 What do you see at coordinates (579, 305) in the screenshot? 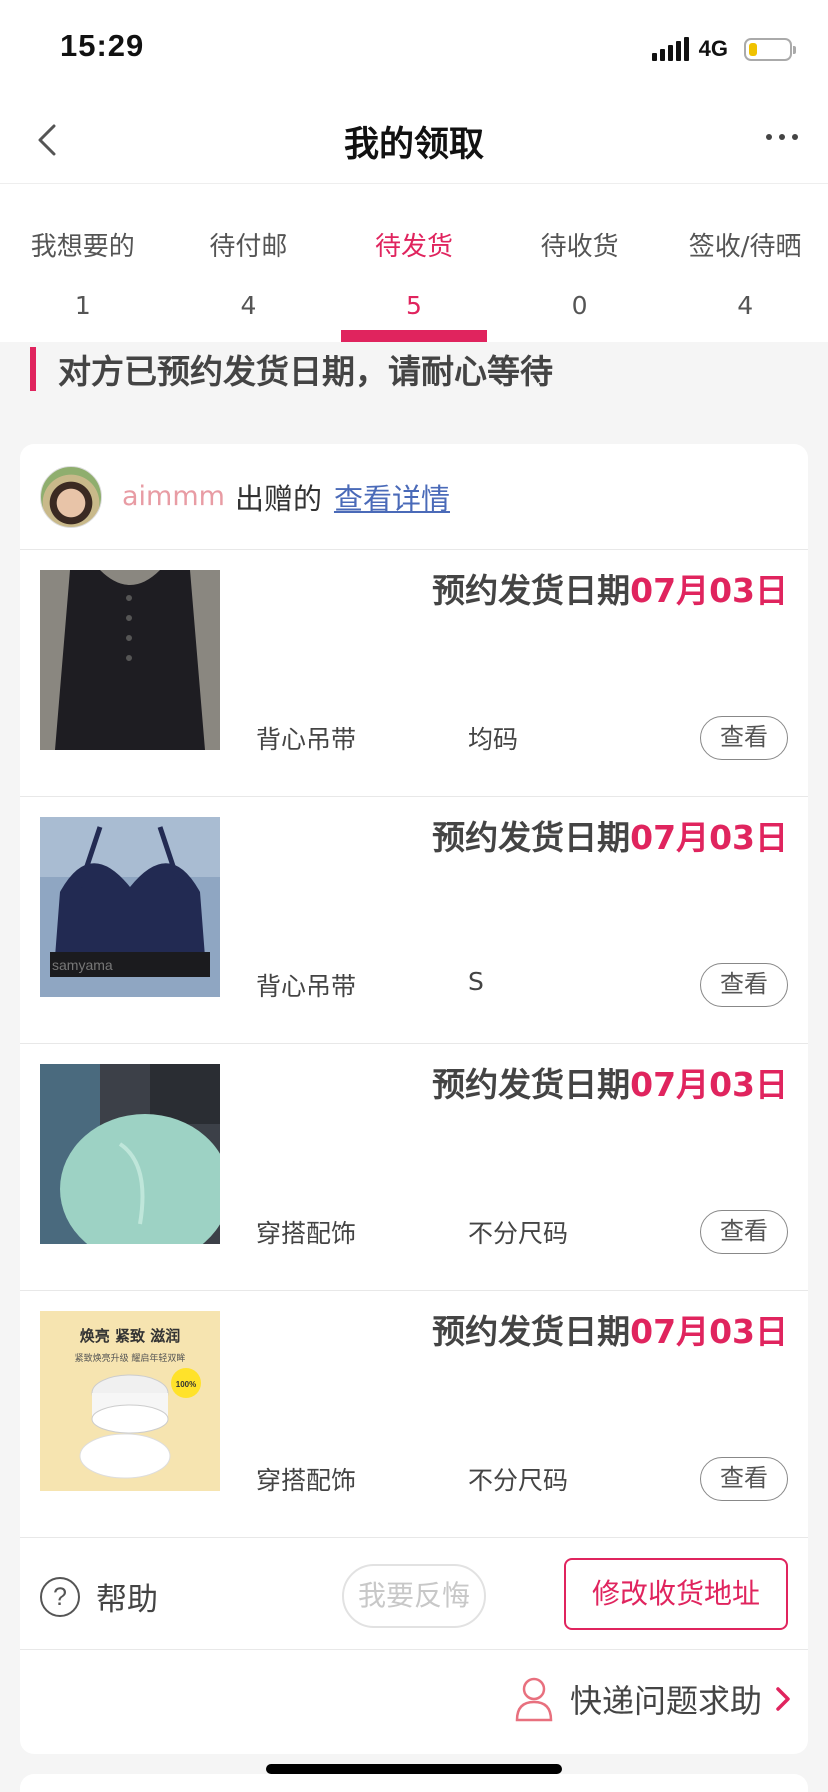
I see `tab-count: 0` at bounding box center [579, 305].